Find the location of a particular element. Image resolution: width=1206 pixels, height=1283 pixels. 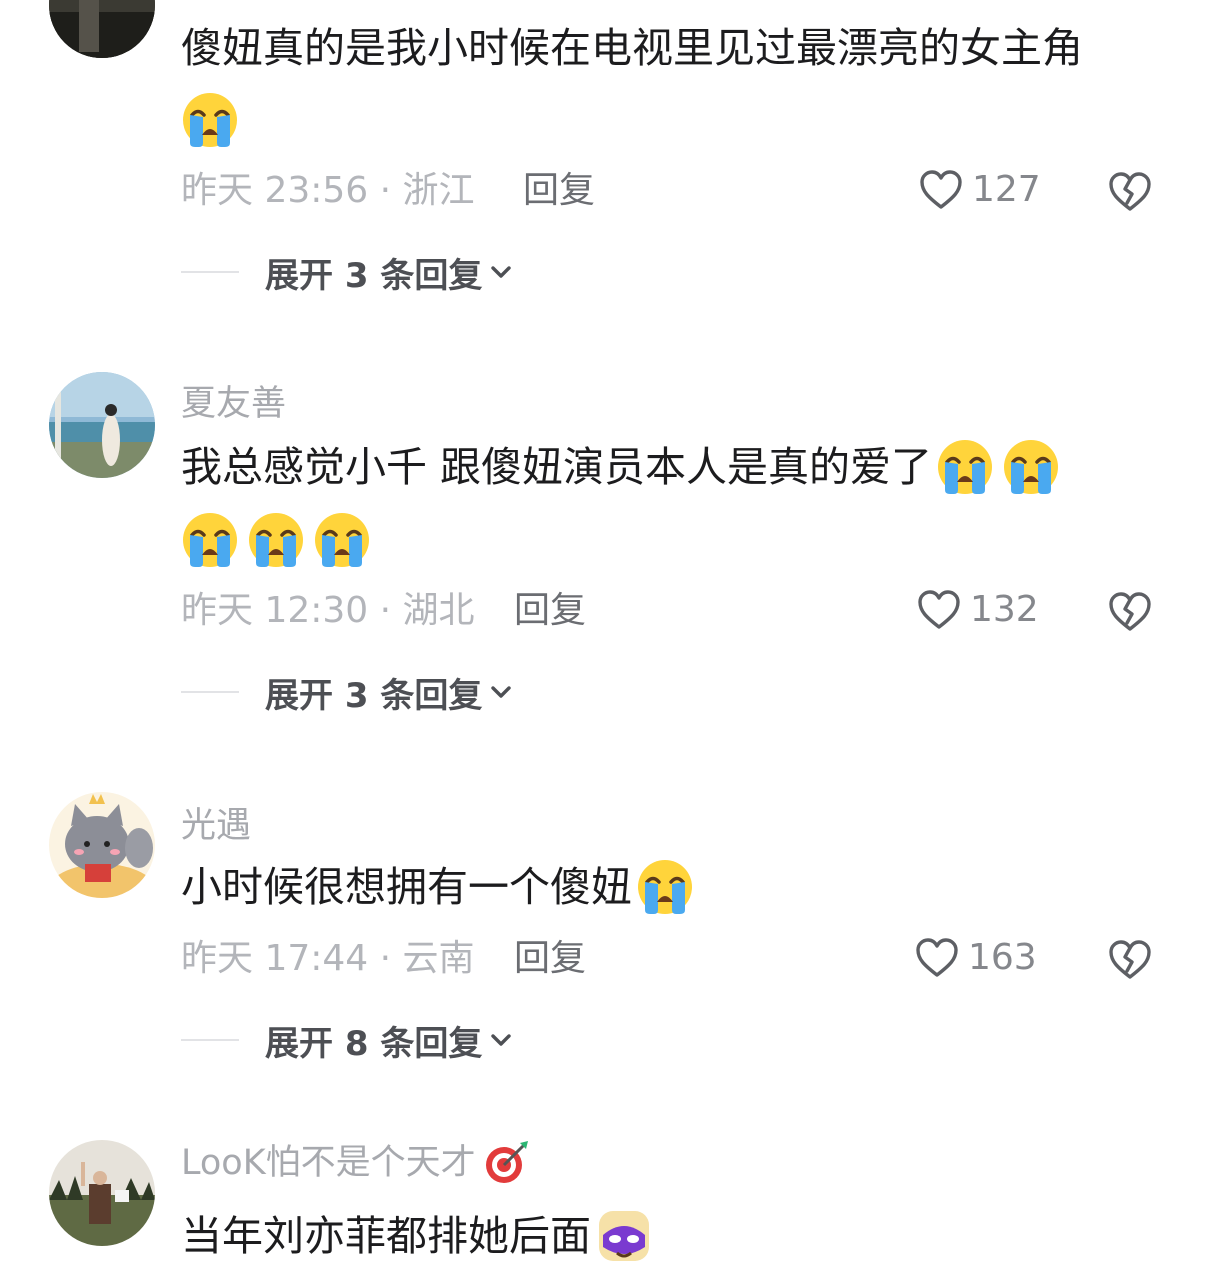

like-button: 127 is located at coordinates (979, 190).